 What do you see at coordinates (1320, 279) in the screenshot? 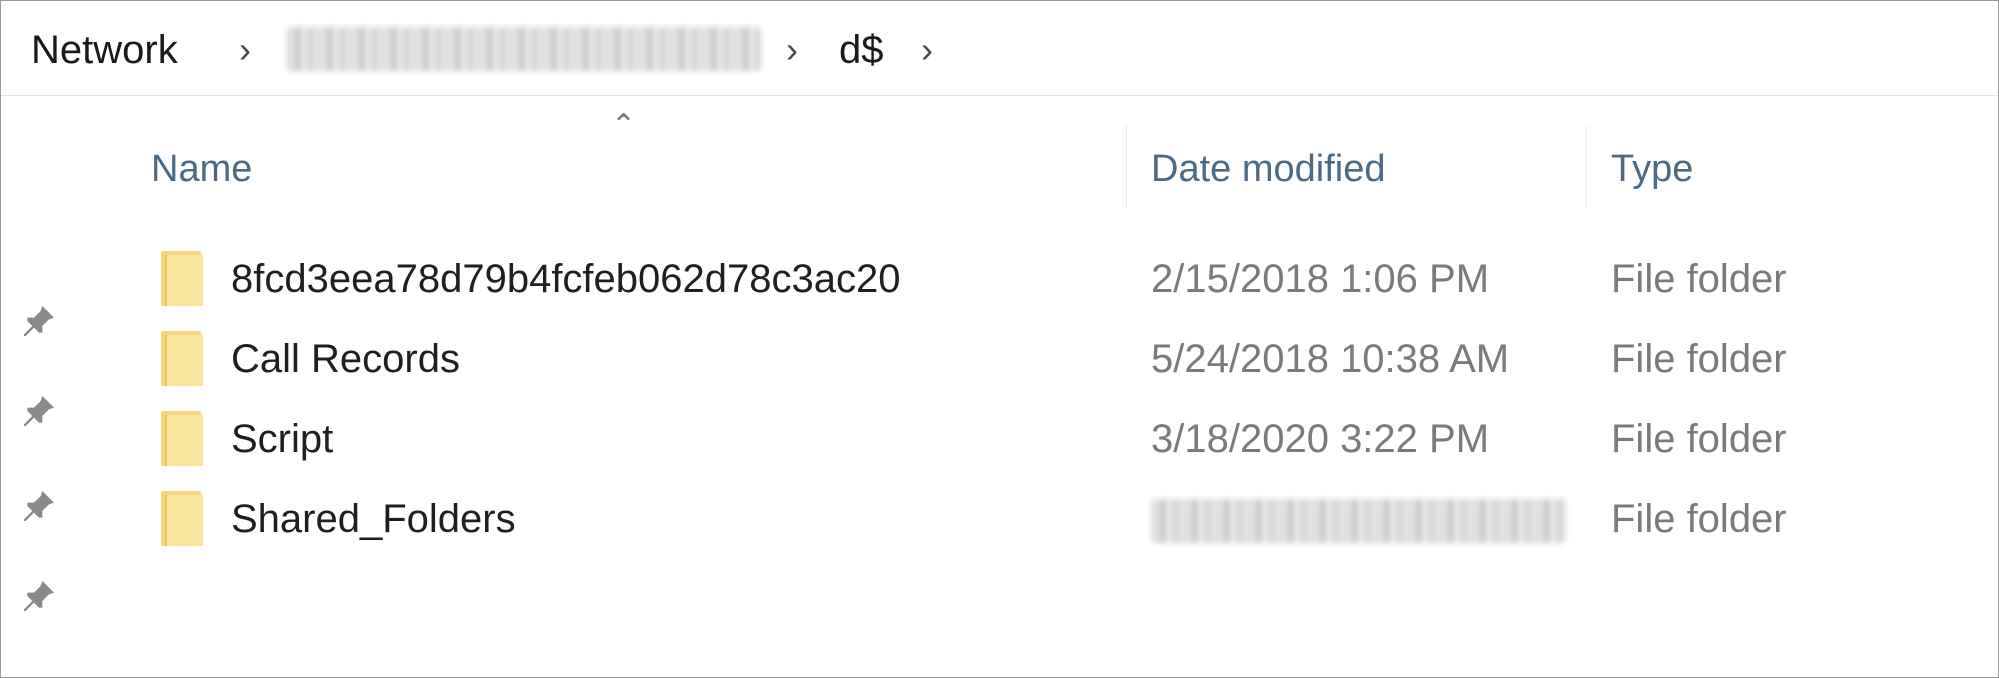
I see `date-modified: 2/15/2018 1:06 PM` at bounding box center [1320, 279].